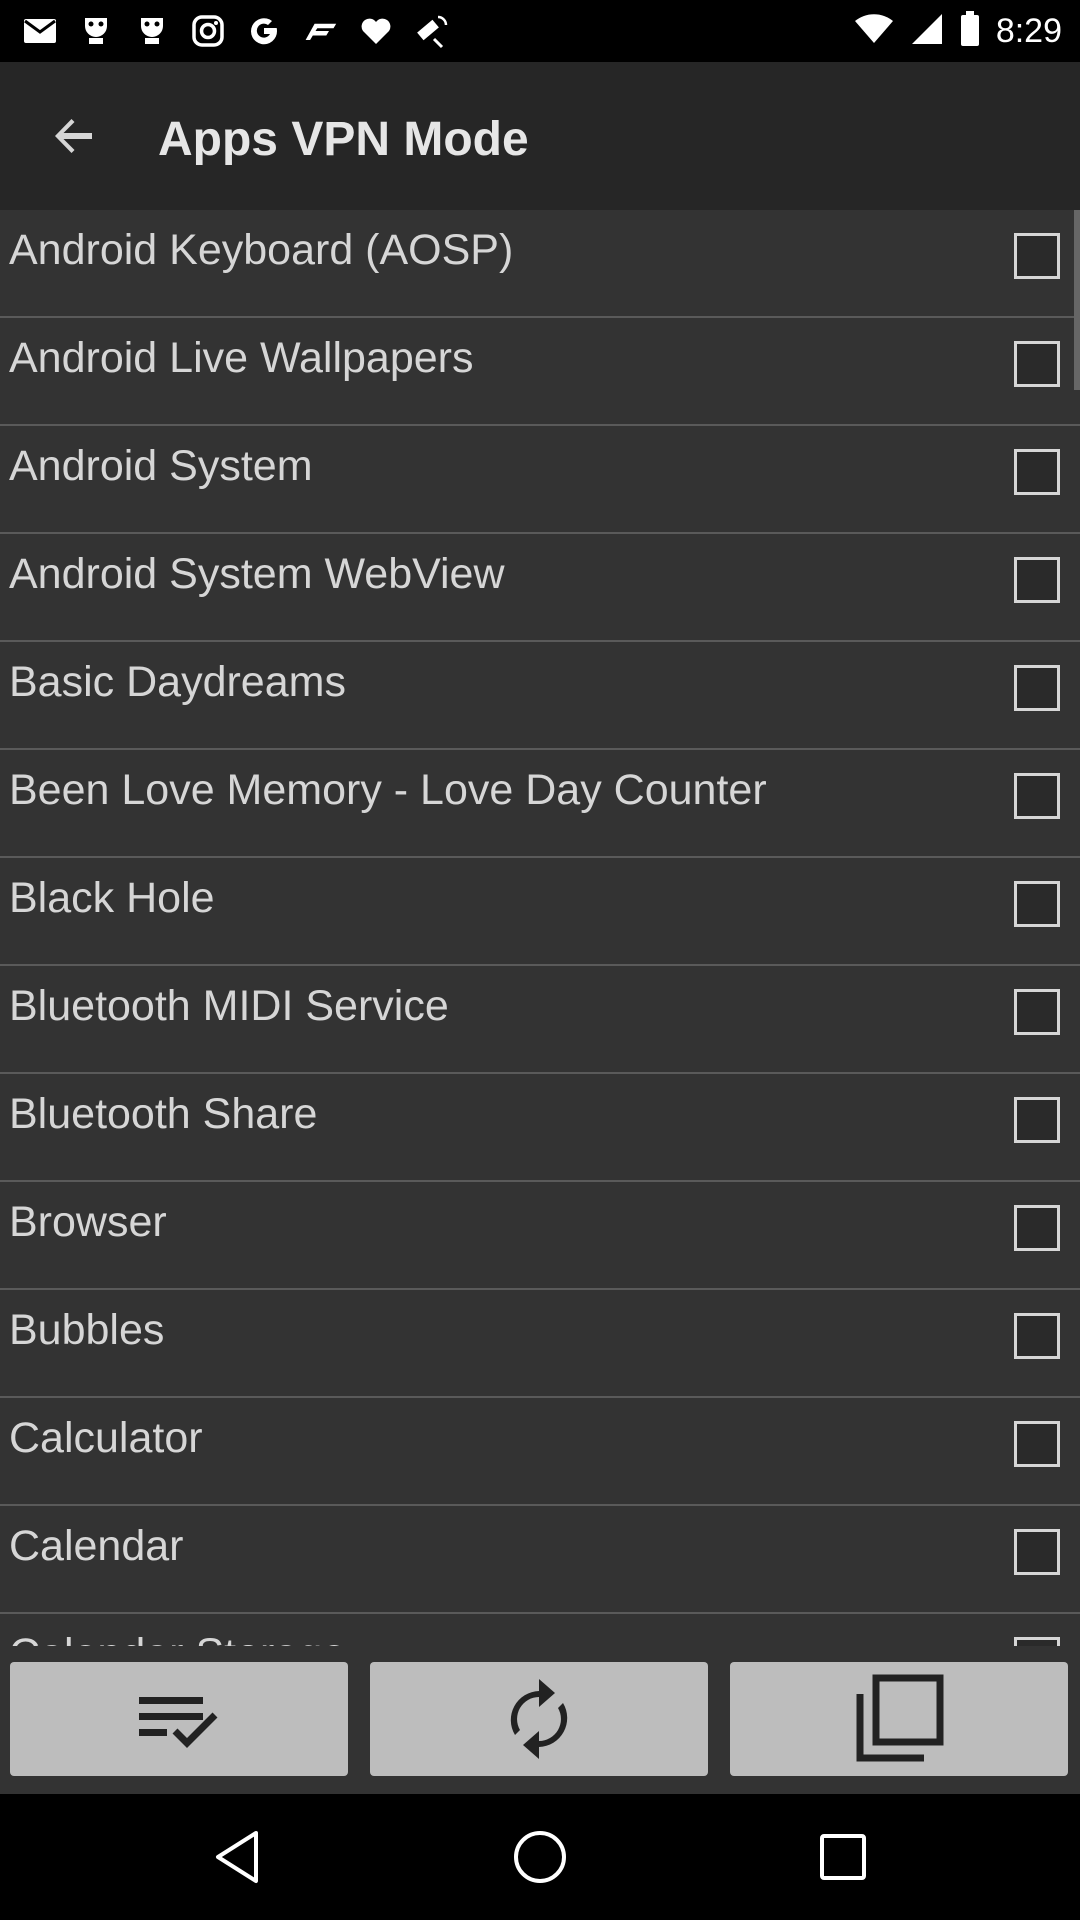  Describe the element at coordinates (540, 912) in the screenshot. I see `list-item: Black Hole` at that location.